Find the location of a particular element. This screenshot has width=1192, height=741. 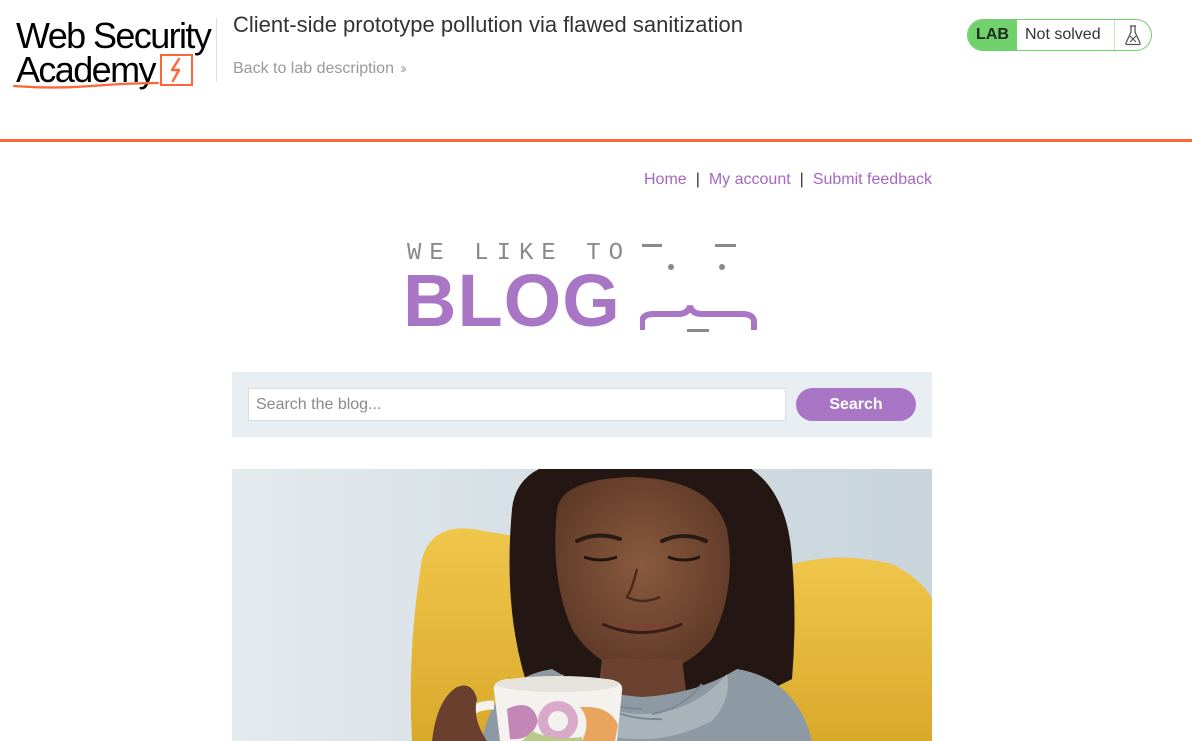

lab-status-text: Not solved is located at coordinates (1066, 35).